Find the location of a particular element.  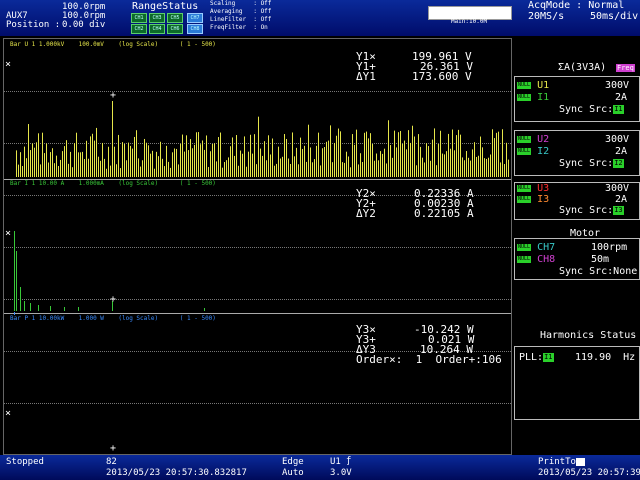

ch8-value: 50m is located at coordinates (600, 259).